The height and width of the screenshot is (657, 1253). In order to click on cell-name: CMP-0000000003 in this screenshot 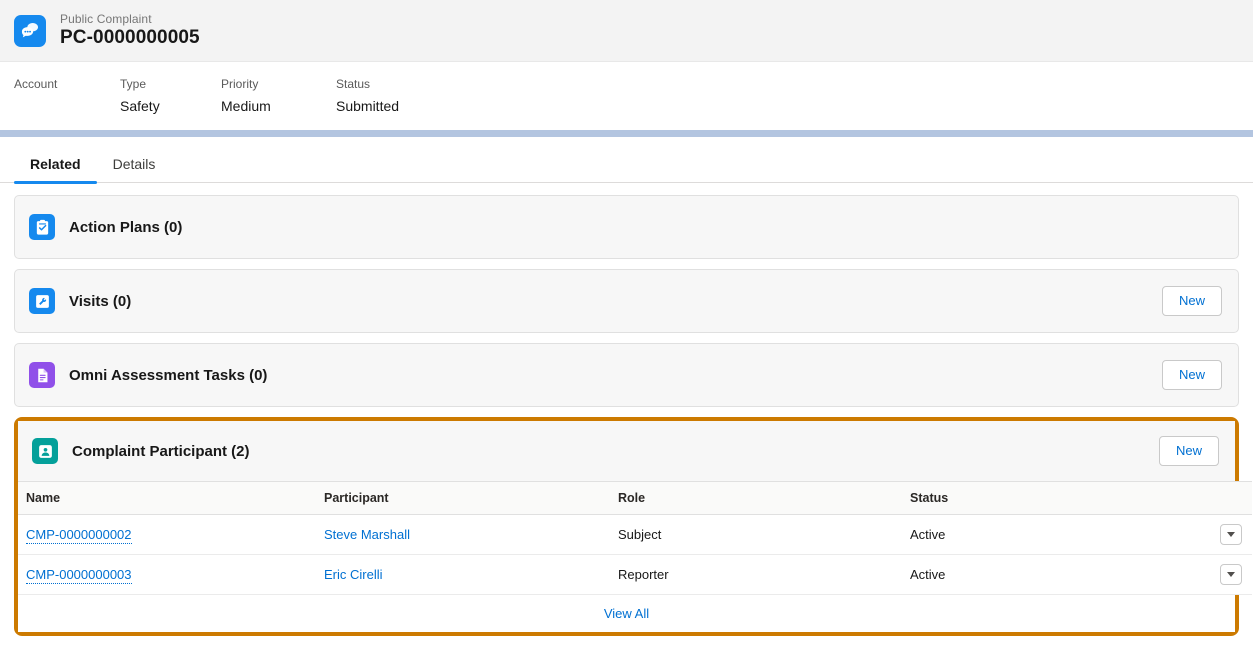, I will do `click(167, 574)`.